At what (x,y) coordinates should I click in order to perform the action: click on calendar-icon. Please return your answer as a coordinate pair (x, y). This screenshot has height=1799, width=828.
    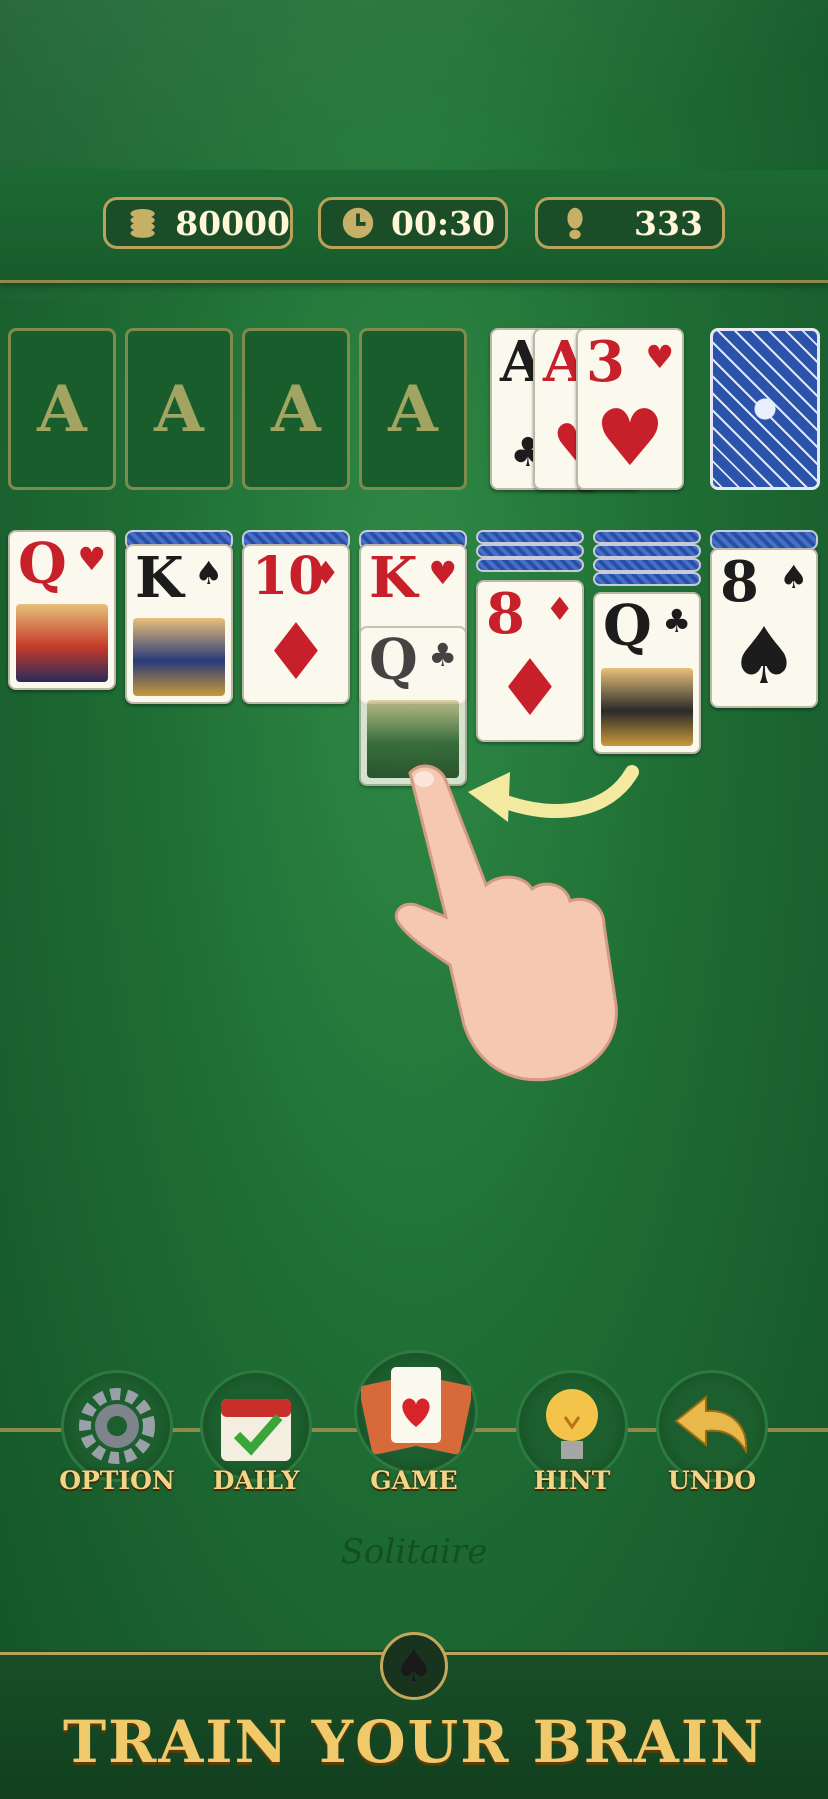
    Looking at the image, I should click on (256, 1430).